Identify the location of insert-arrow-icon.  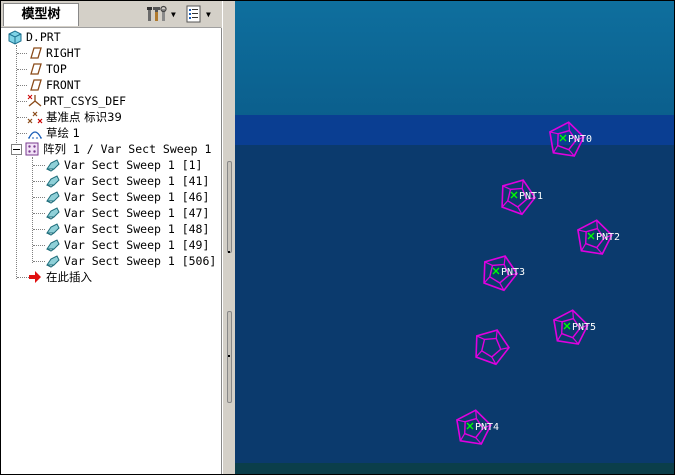
(35, 277).